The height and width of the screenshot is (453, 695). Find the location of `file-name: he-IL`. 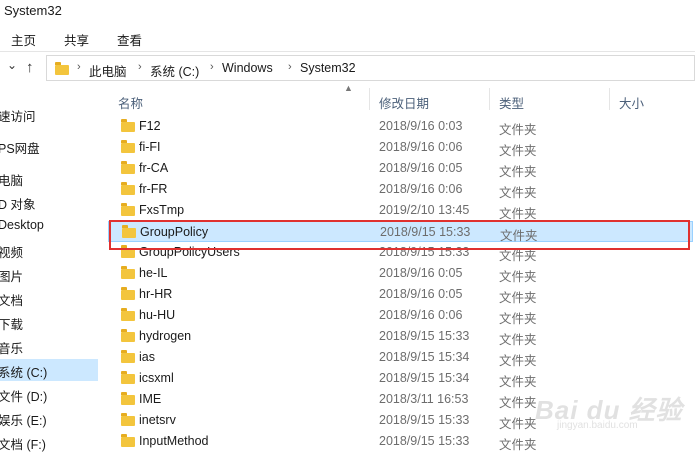

file-name: he-IL is located at coordinates (153, 273).